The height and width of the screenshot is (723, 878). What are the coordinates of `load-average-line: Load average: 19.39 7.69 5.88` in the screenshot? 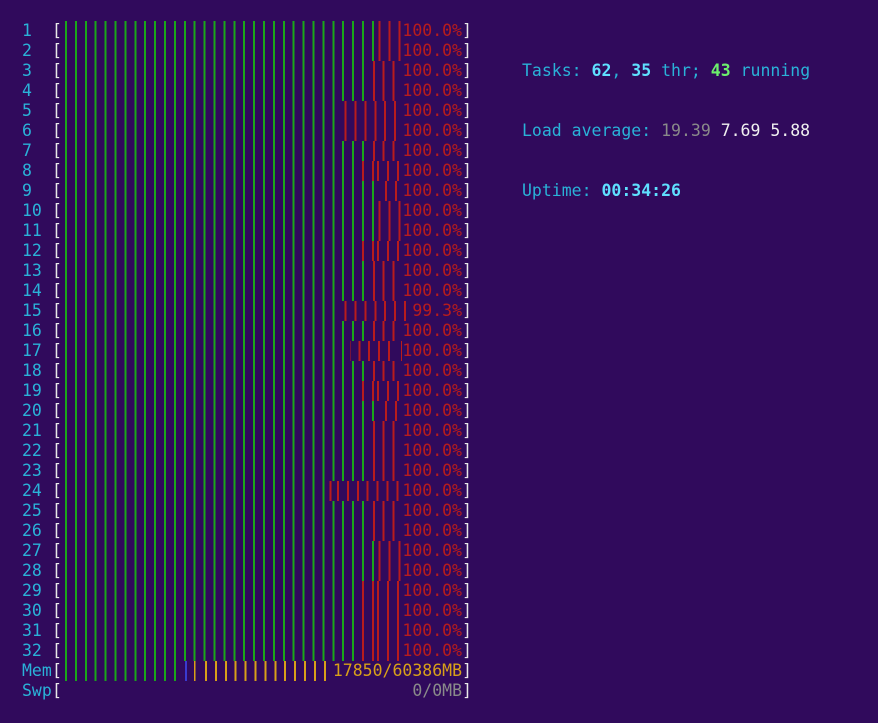 It's located at (666, 131).